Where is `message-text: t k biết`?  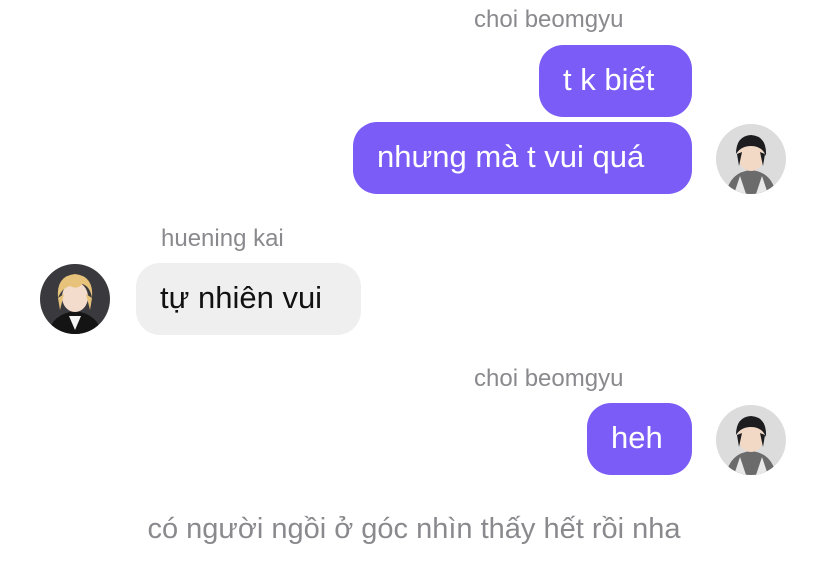
message-text: t k biết is located at coordinates (609, 79).